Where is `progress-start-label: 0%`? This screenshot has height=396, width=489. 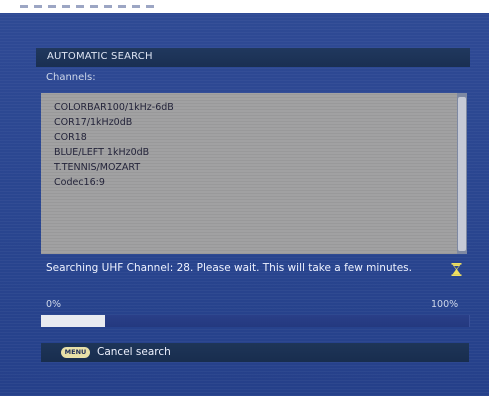
progress-start-label: 0% is located at coordinates (54, 304).